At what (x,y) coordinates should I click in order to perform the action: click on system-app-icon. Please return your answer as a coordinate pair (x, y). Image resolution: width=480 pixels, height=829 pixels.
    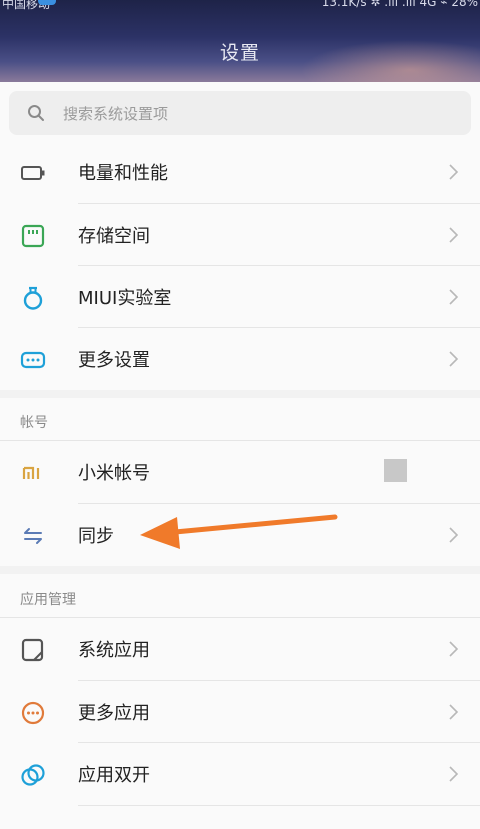
    Looking at the image, I should click on (32, 650).